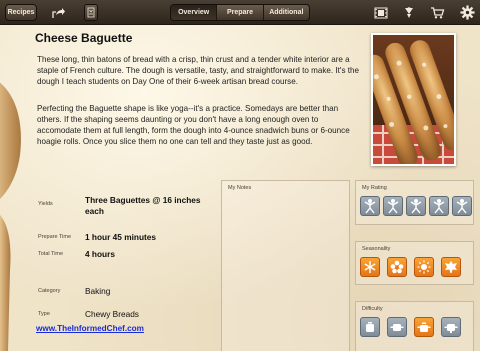 The height and width of the screenshot is (351, 480). Describe the element at coordinates (55, 237) in the screenshot. I see `prepare-time-label: Prepare Time` at that location.